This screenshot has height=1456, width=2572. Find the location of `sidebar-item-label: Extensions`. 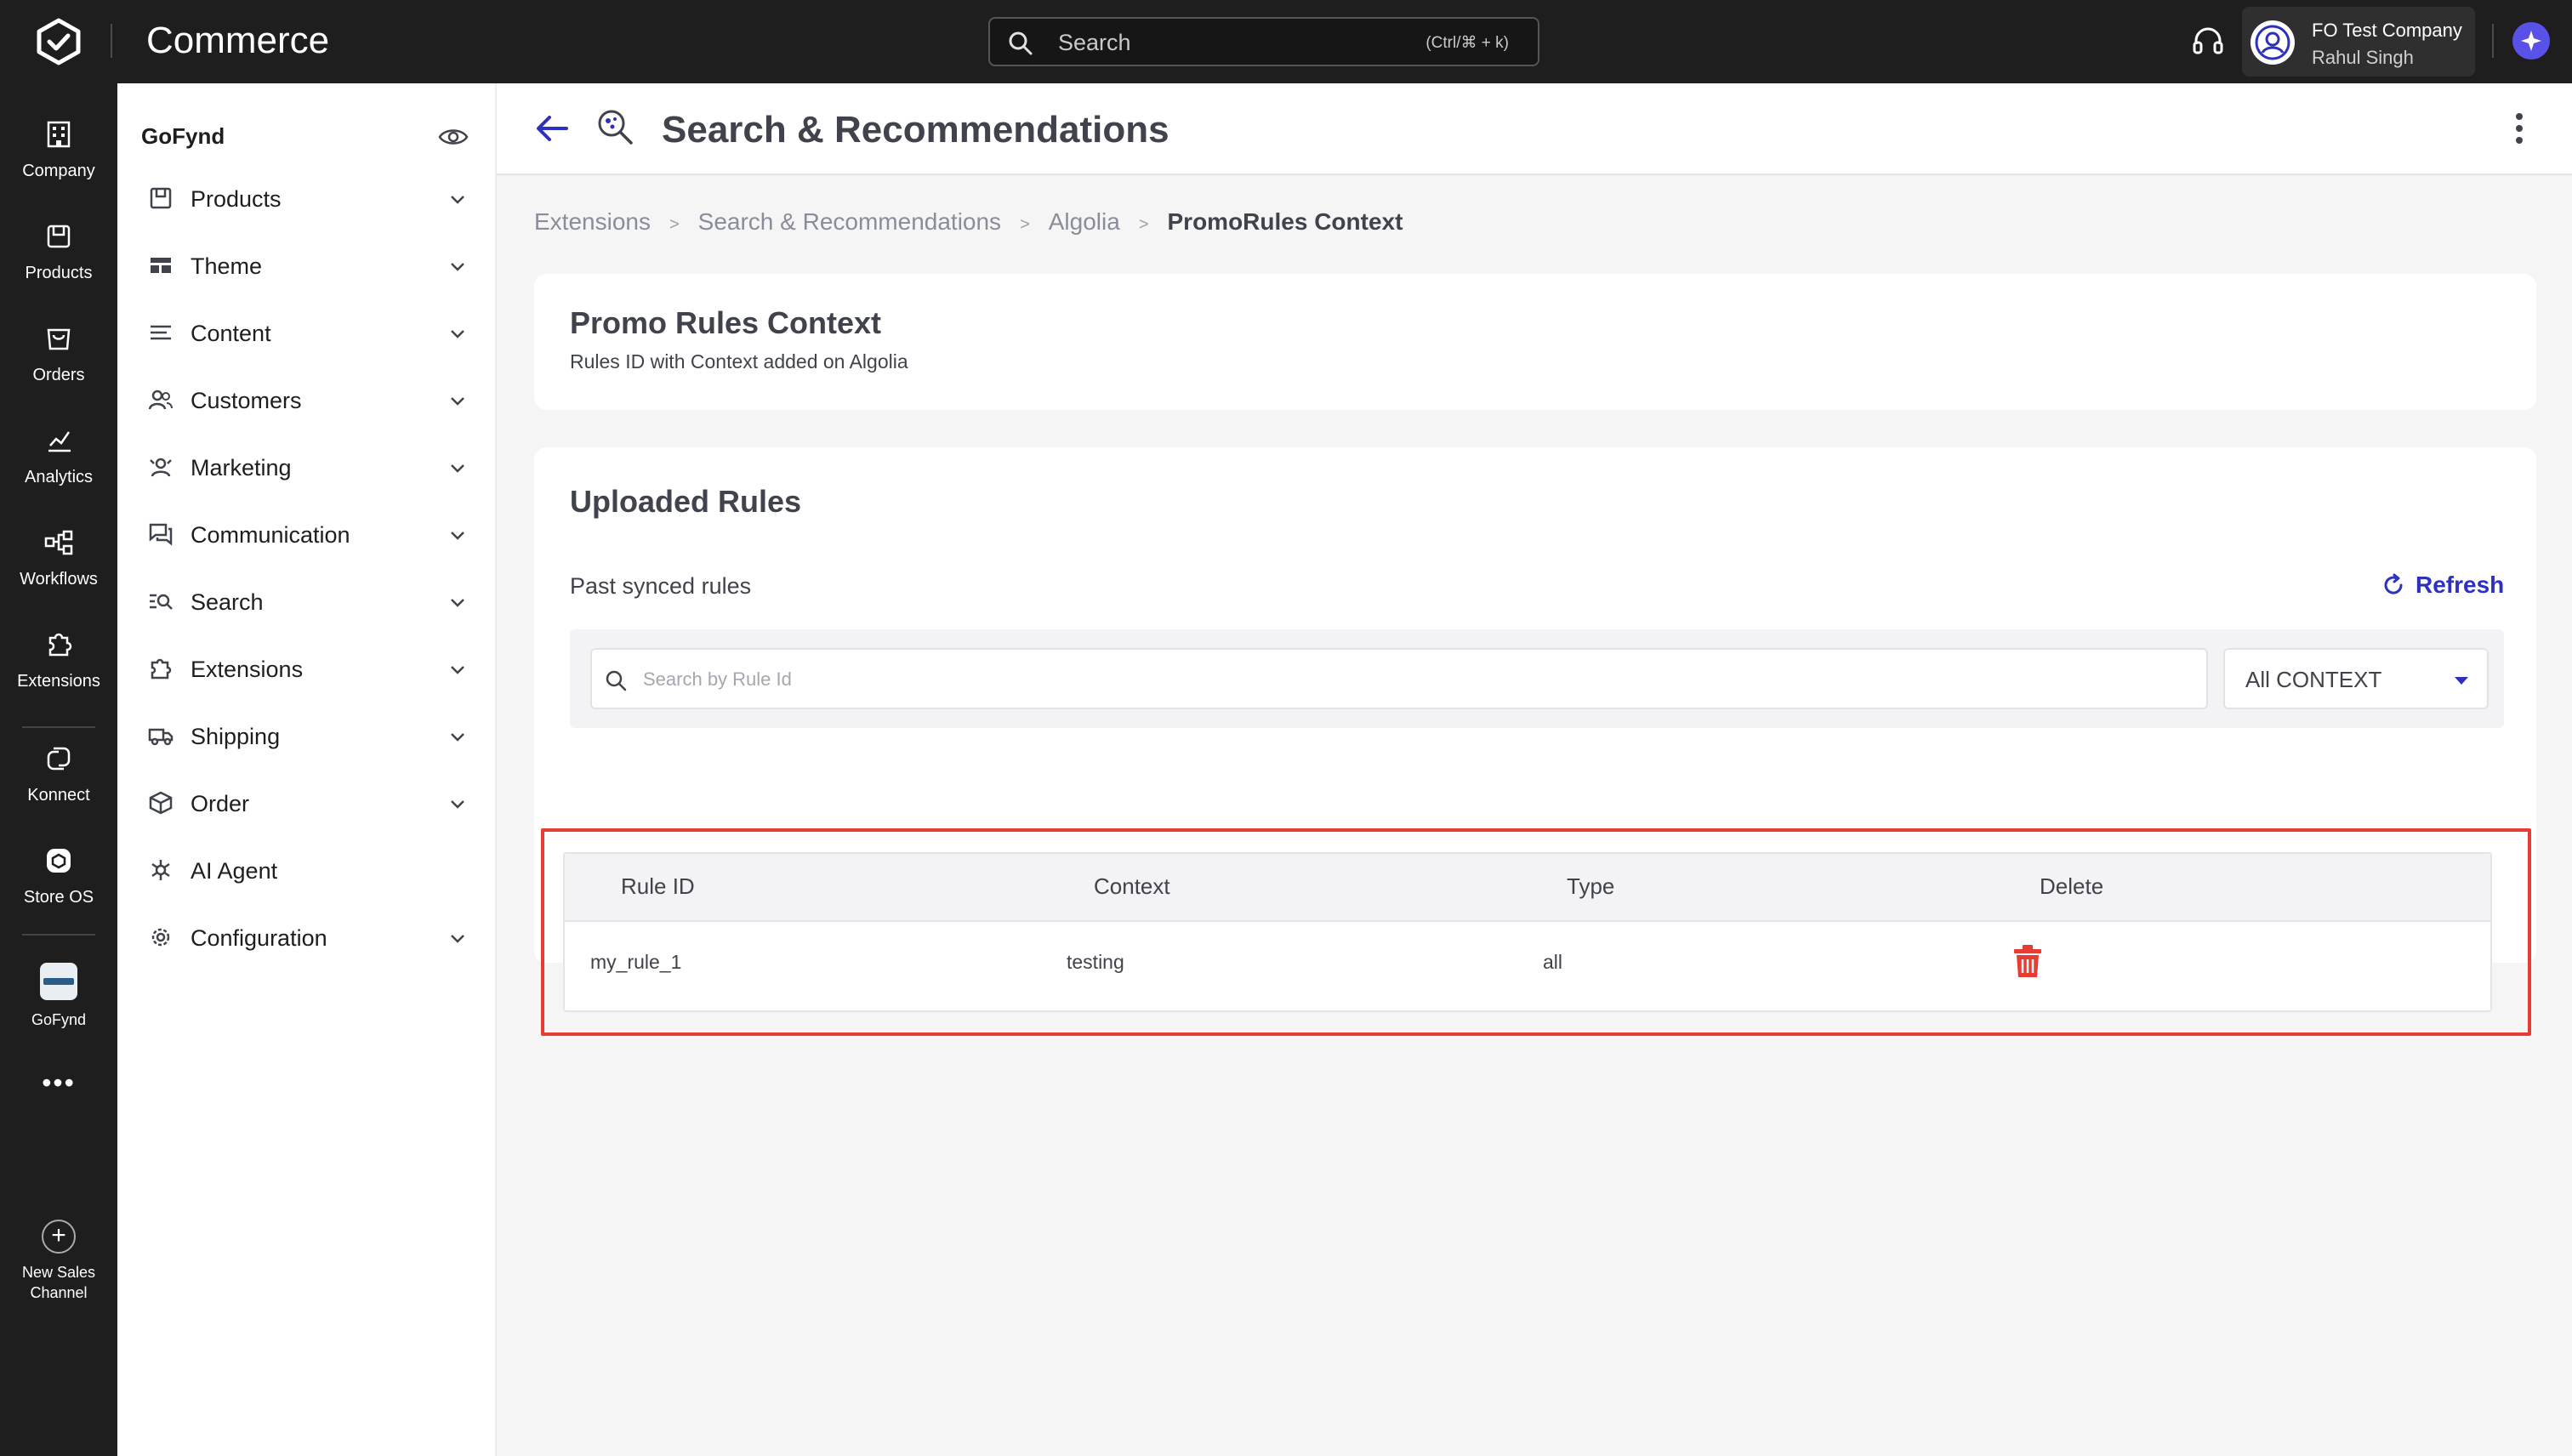

sidebar-item-label: Extensions is located at coordinates (248, 669).